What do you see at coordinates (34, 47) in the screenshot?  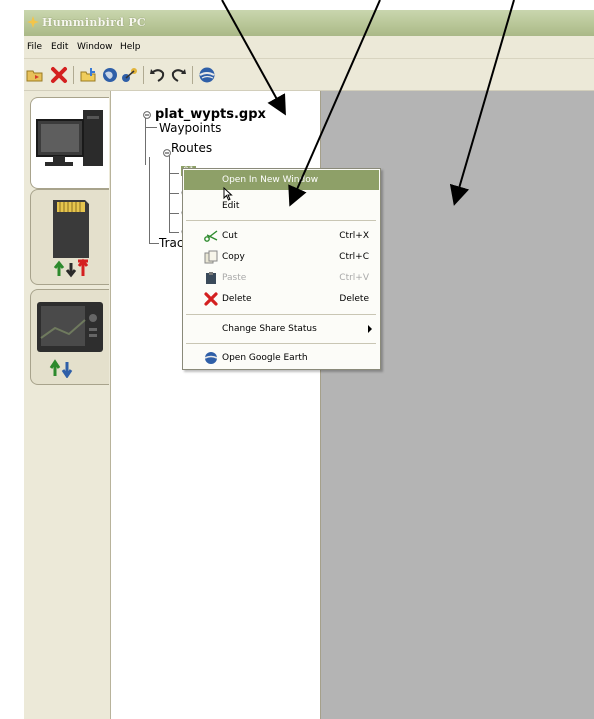 I see `menu-file: File` at bounding box center [34, 47].